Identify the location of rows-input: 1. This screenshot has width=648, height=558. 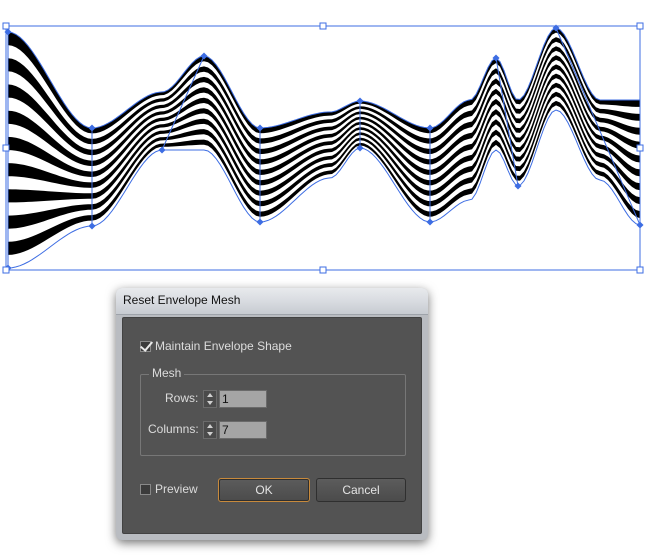
(243, 399).